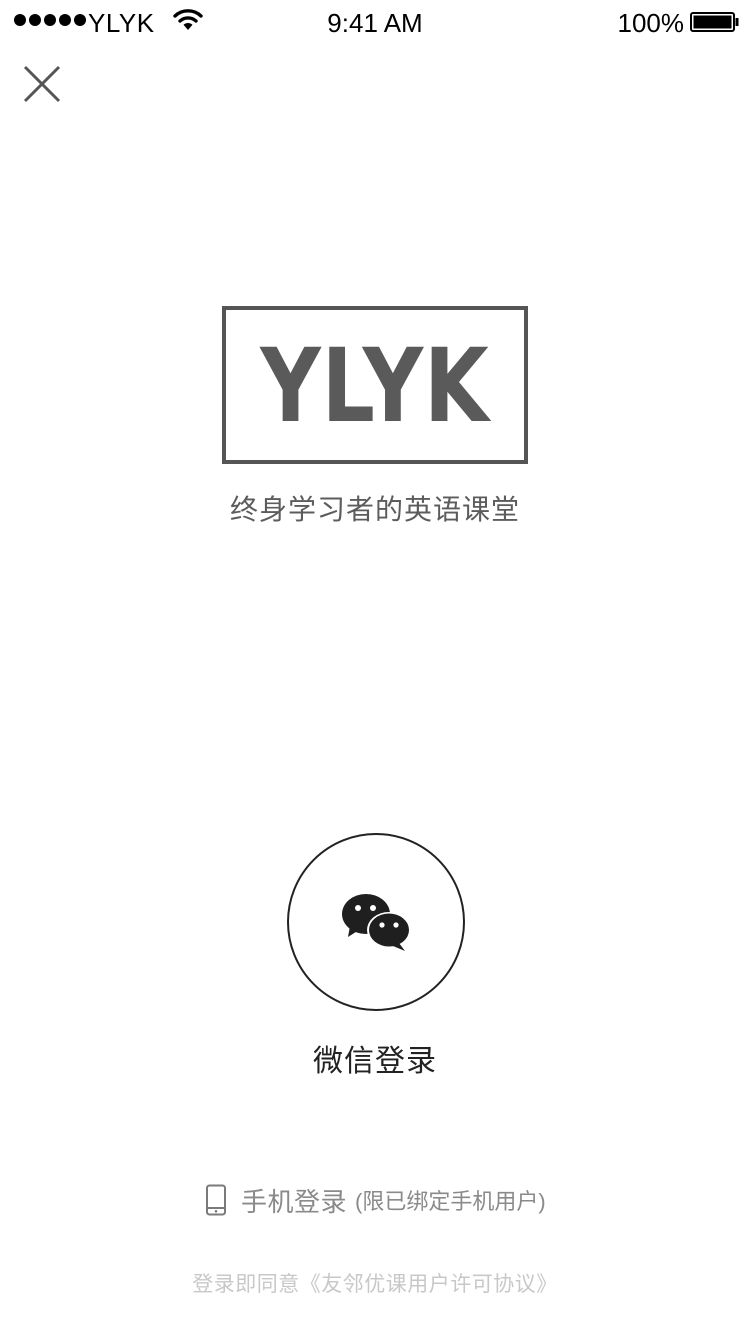  I want to click on phone-login-note: (限已绑定手机用户), so click(450, 1201).